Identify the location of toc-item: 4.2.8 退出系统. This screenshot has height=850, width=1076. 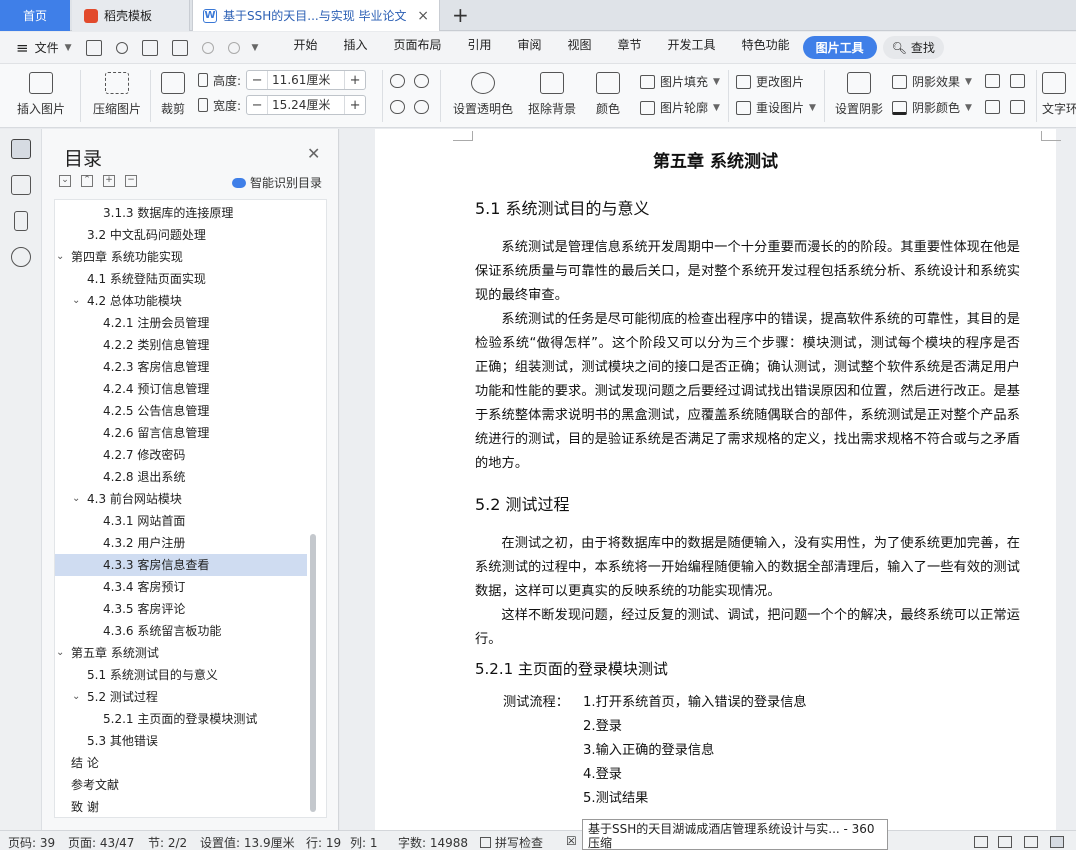
(181, 477).